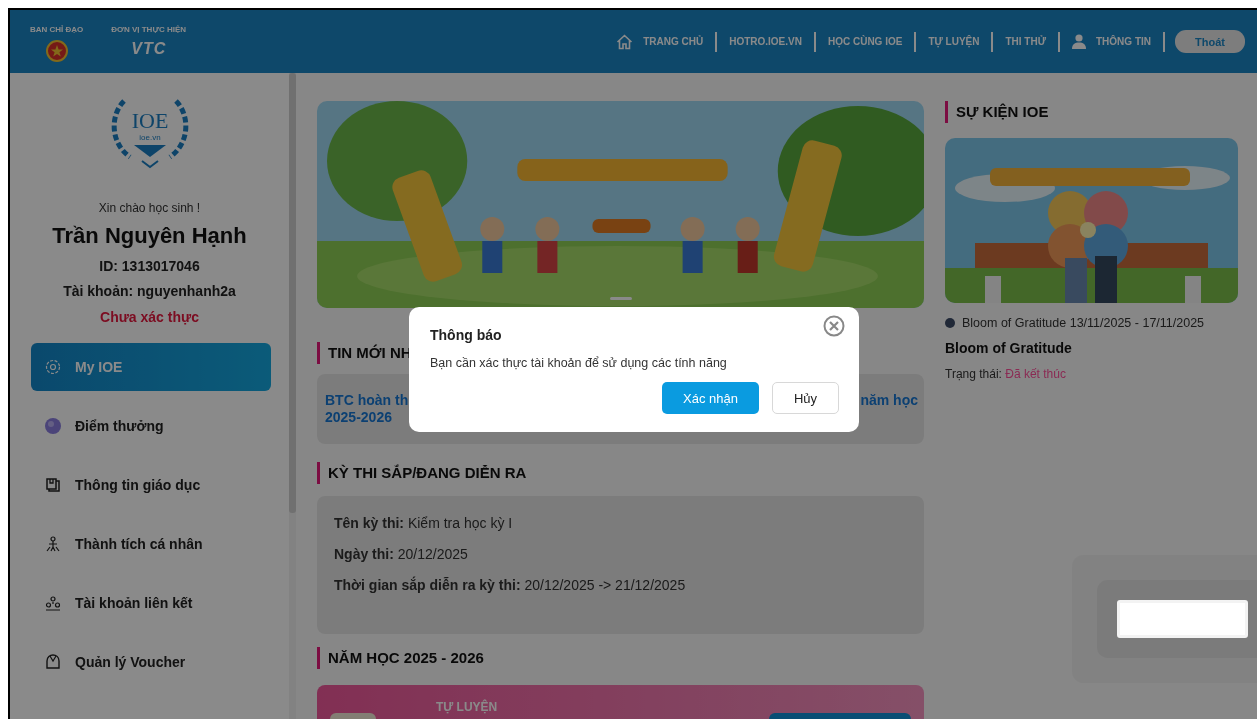  Describe the element at coordinates (466, 335) in the screenshot. I see `dialog-title: Thông báo` at that location.